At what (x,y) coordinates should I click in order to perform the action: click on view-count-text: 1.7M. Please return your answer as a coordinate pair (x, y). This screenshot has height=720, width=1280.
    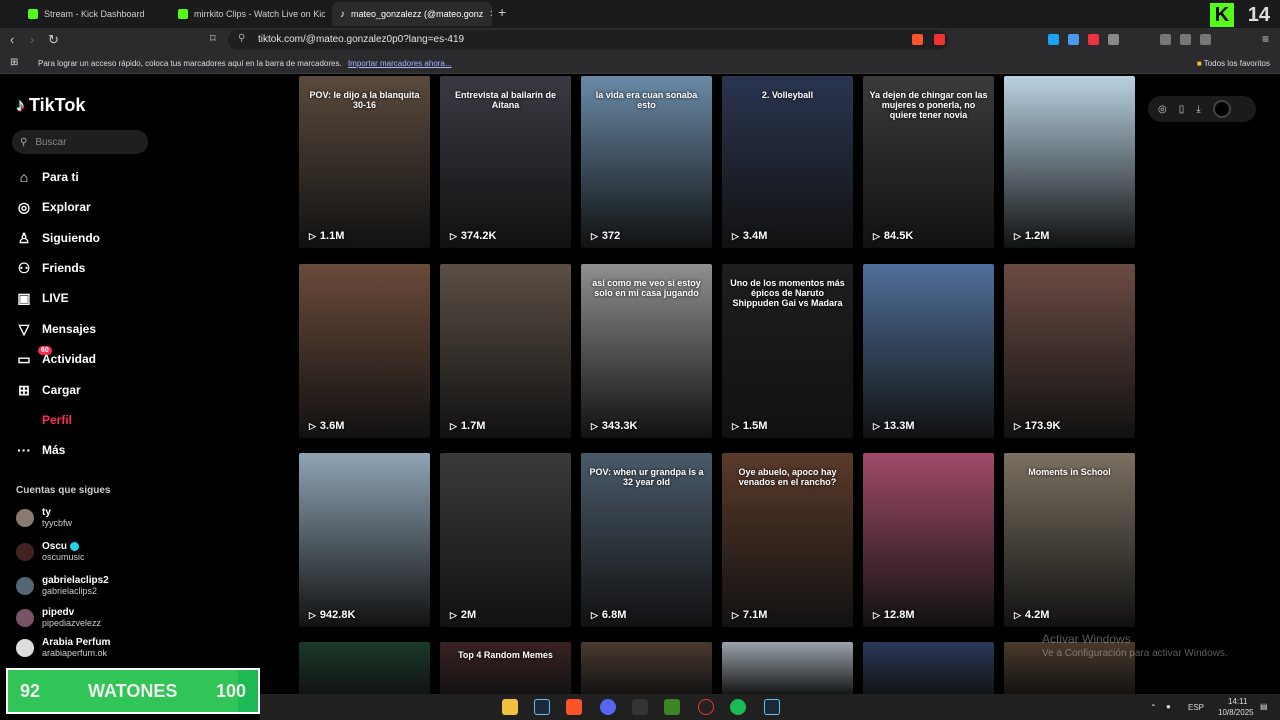
    Looking at the image, I should click on (473, 426).